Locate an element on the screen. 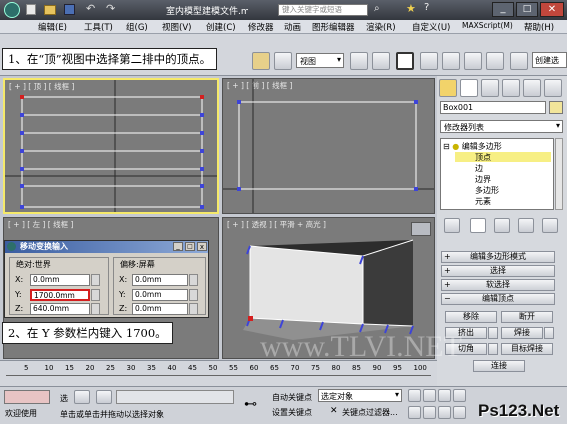 The width and height of the screenshot is (567, 424). minimize-button: _ is located at coordinates (503, 9).